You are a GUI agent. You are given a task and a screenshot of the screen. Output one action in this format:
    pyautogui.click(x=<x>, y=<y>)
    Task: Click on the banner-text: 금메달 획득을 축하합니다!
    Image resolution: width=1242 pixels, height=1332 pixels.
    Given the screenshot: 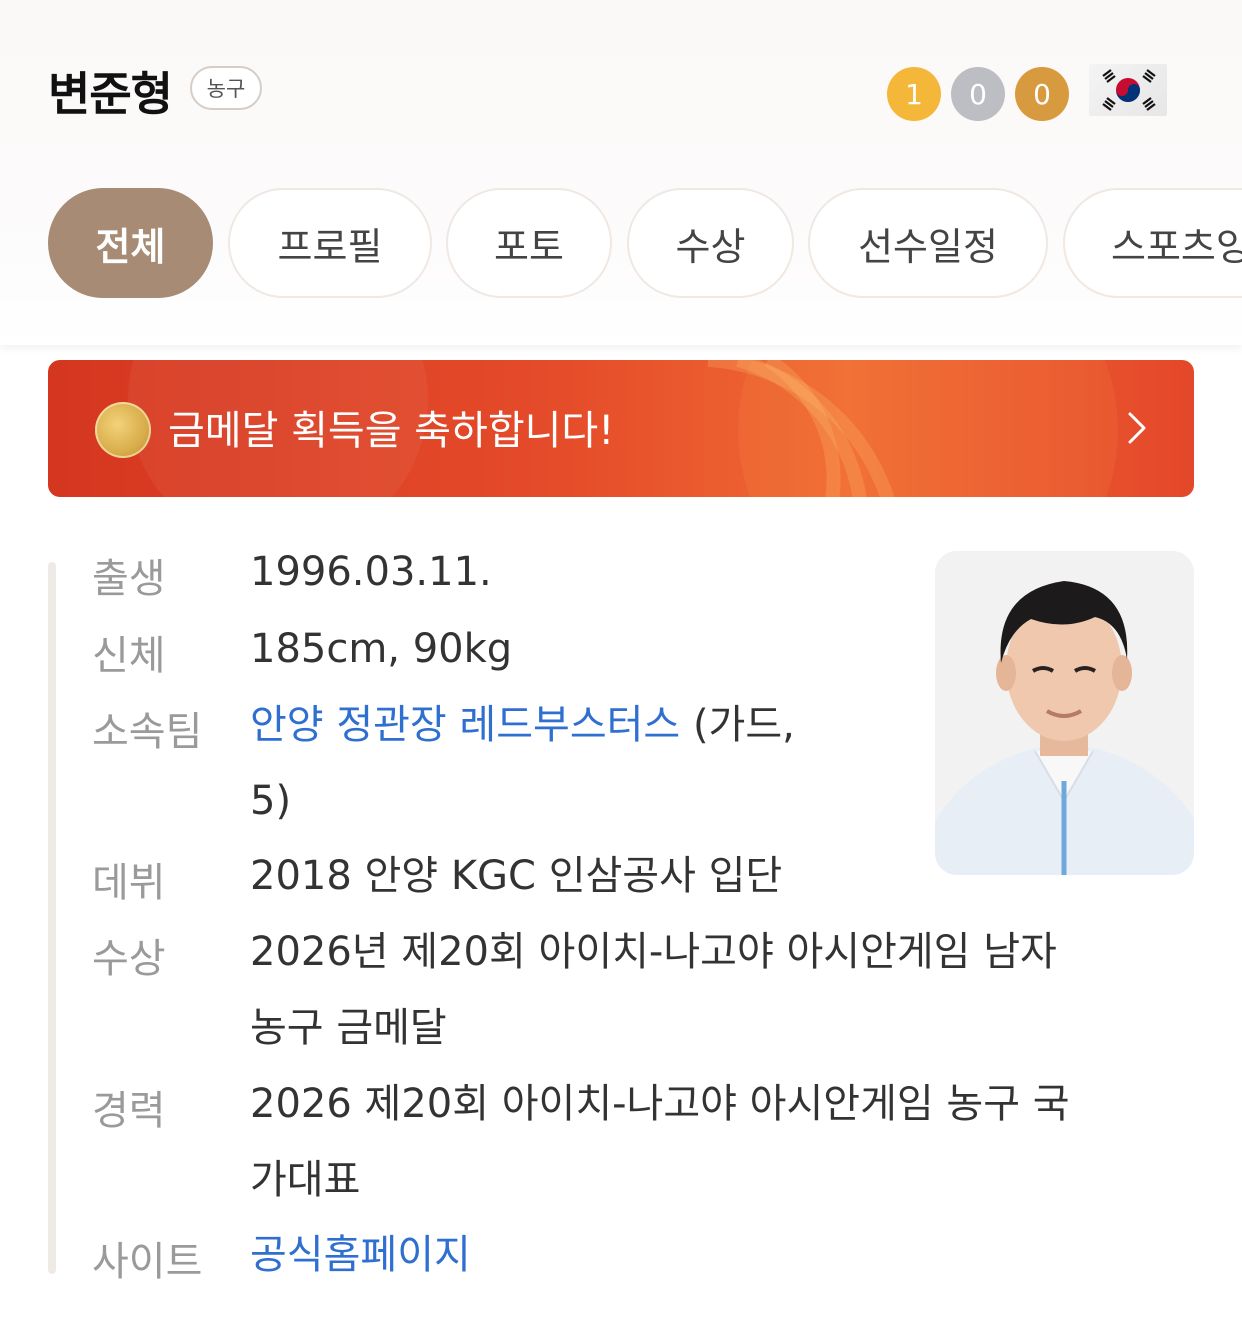 What is the action you would take?
    pyautogui.click(x=391, y=431)
    